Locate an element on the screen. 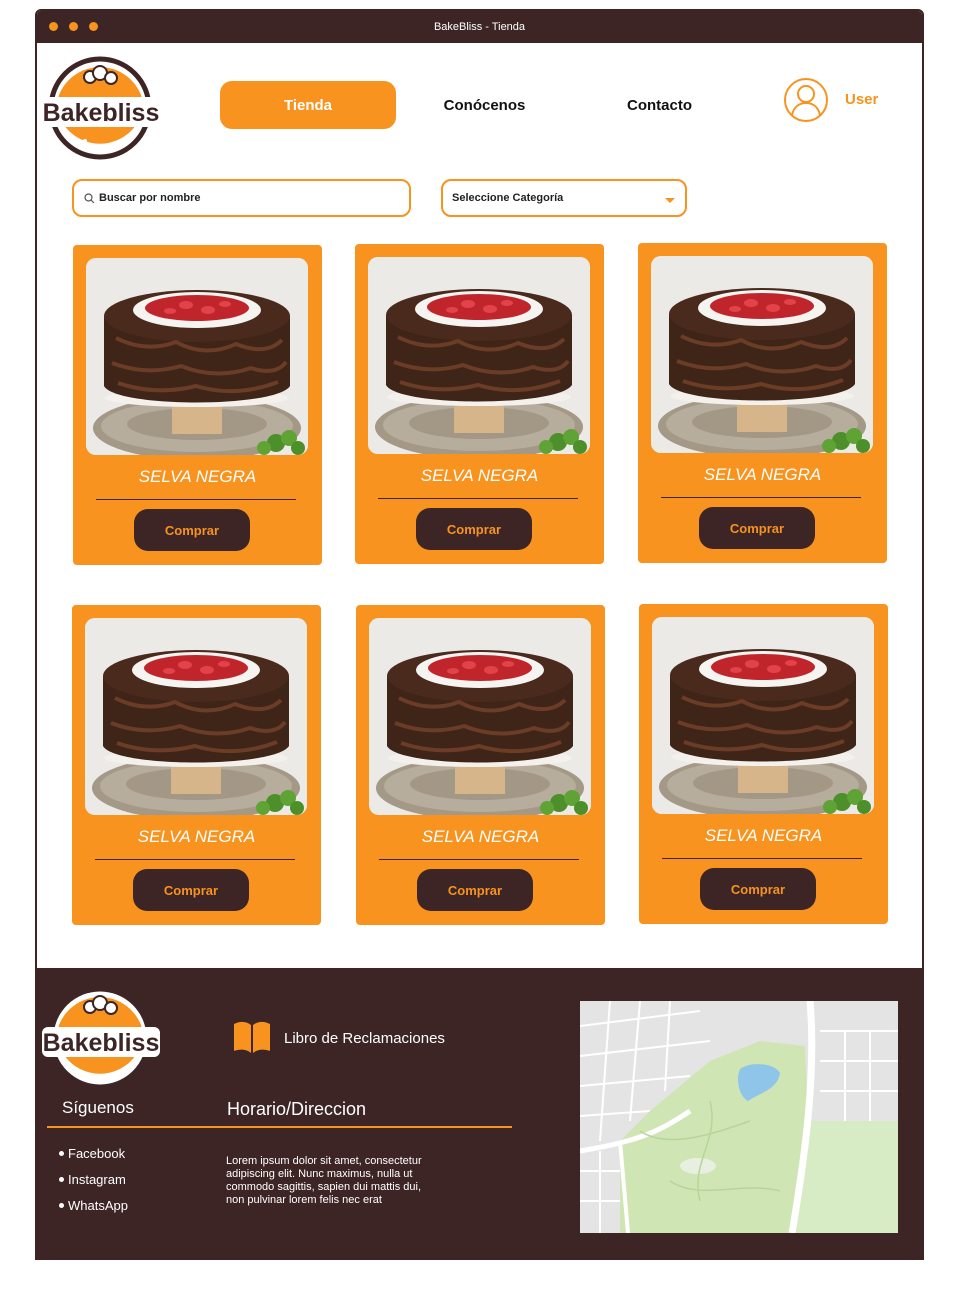 This screenshot has height=1296, width=960. category-select-value: Seleccione Categoría is located at coordinates (508, 198).